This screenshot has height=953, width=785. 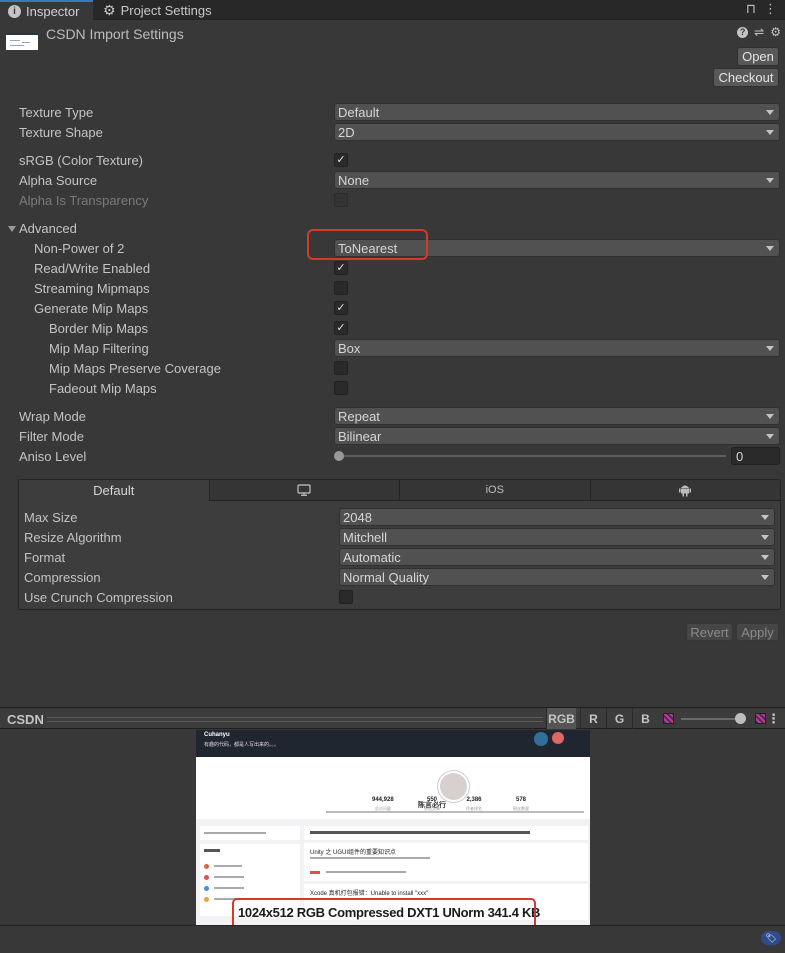 I want to click on mip-low-icon, so click(x=668, y=718).